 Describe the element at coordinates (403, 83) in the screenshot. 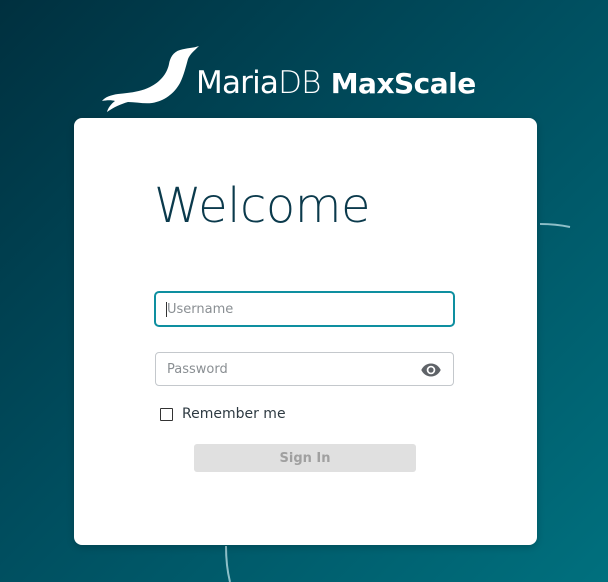

I see `product-name: MaxScale` at that location.